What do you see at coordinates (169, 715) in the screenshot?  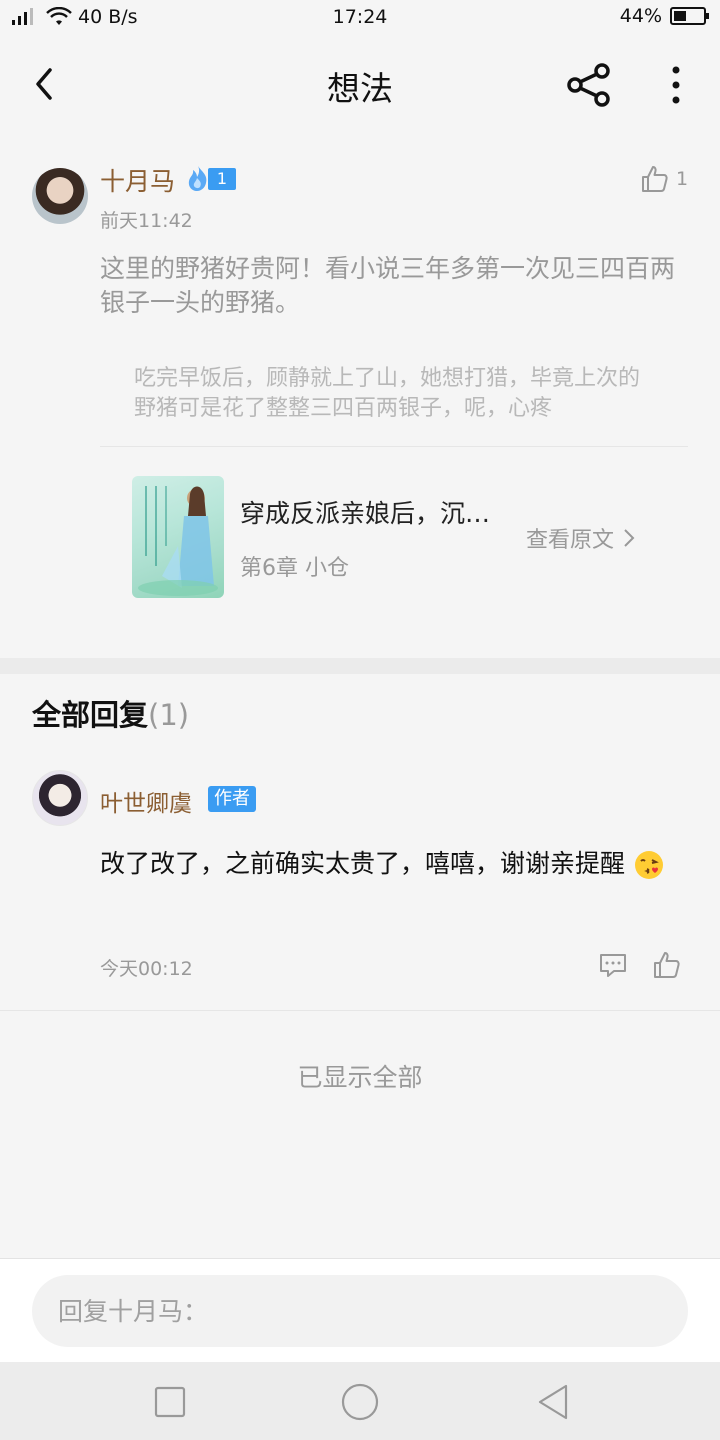 I see `replies-count: (1)` at bounding box center [169, 715].